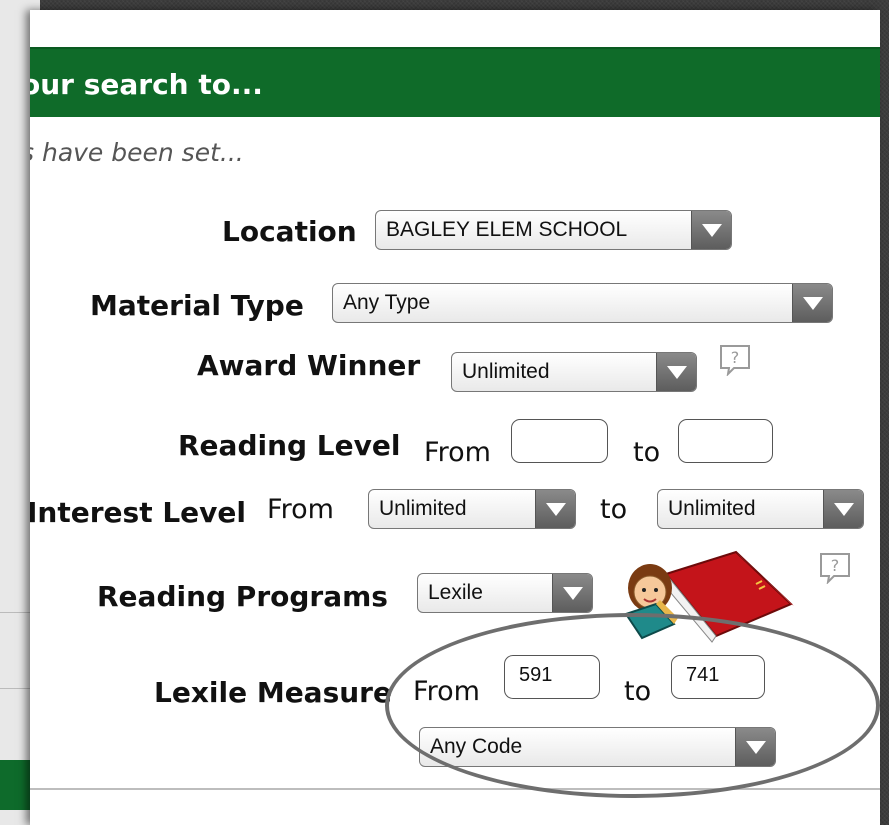 The width and height of the screenshot is (889, 825). Describe the element at coordinates (506, 371) in the screenshot. I see `award-winner-select-value: Unlimited` at that location.